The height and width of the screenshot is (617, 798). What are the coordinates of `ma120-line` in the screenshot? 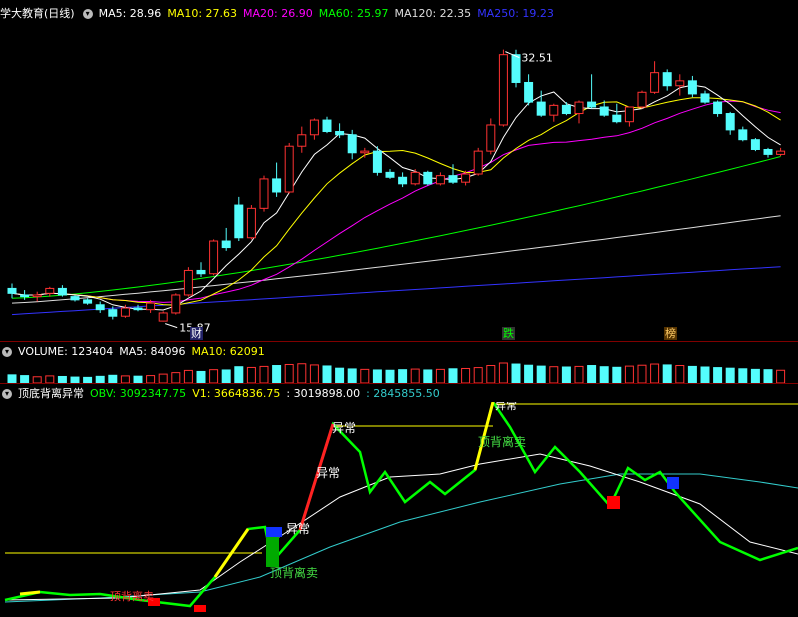 It's located at (396, 259).